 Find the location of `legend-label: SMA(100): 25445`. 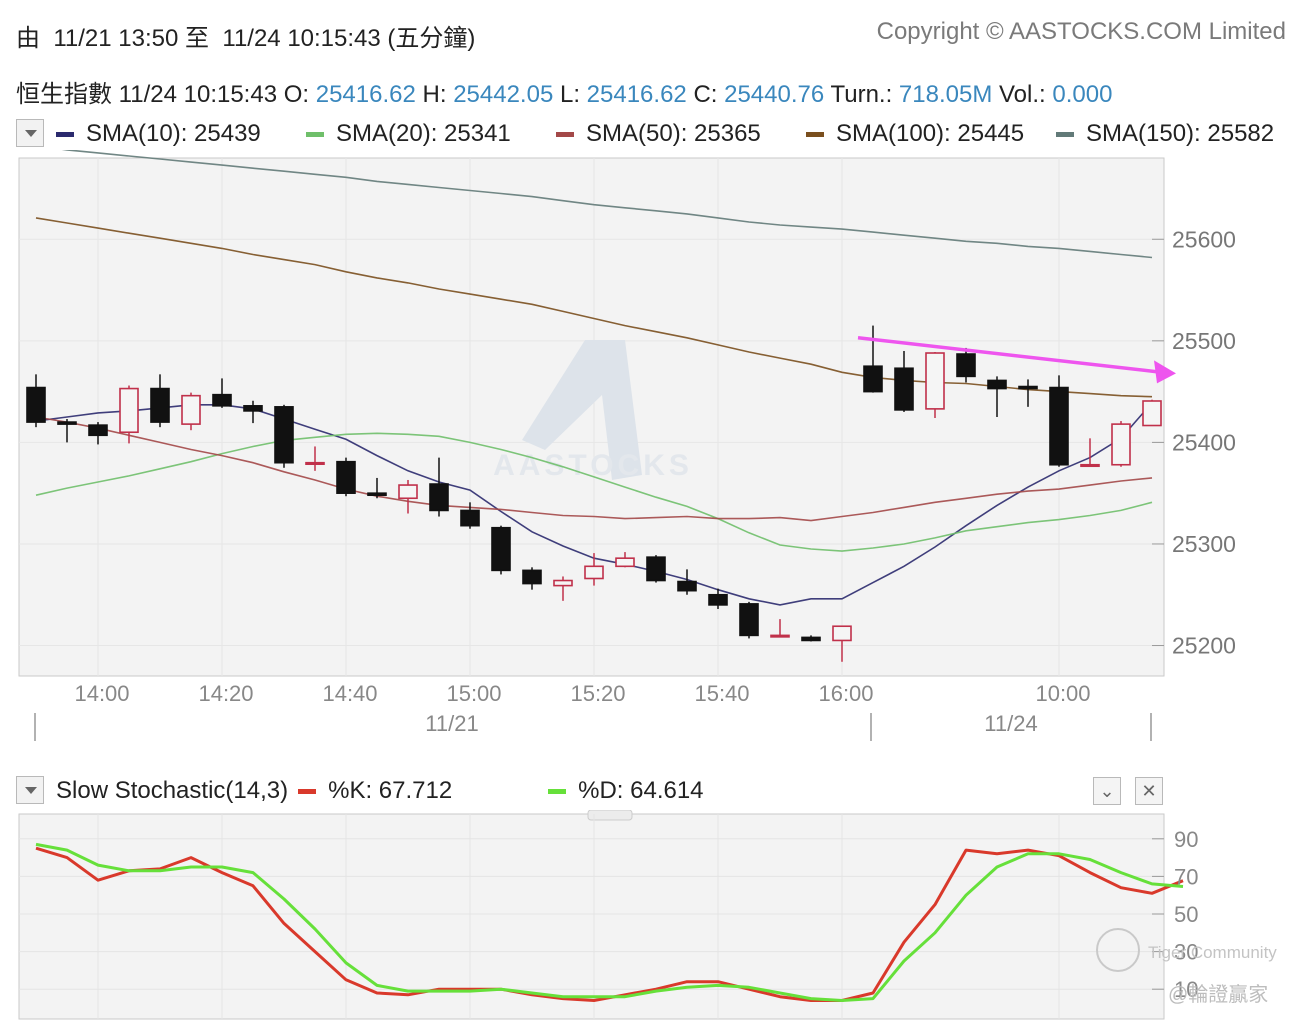

legend-label: SMA(100): 25445 is located at coordinates (930, 133).